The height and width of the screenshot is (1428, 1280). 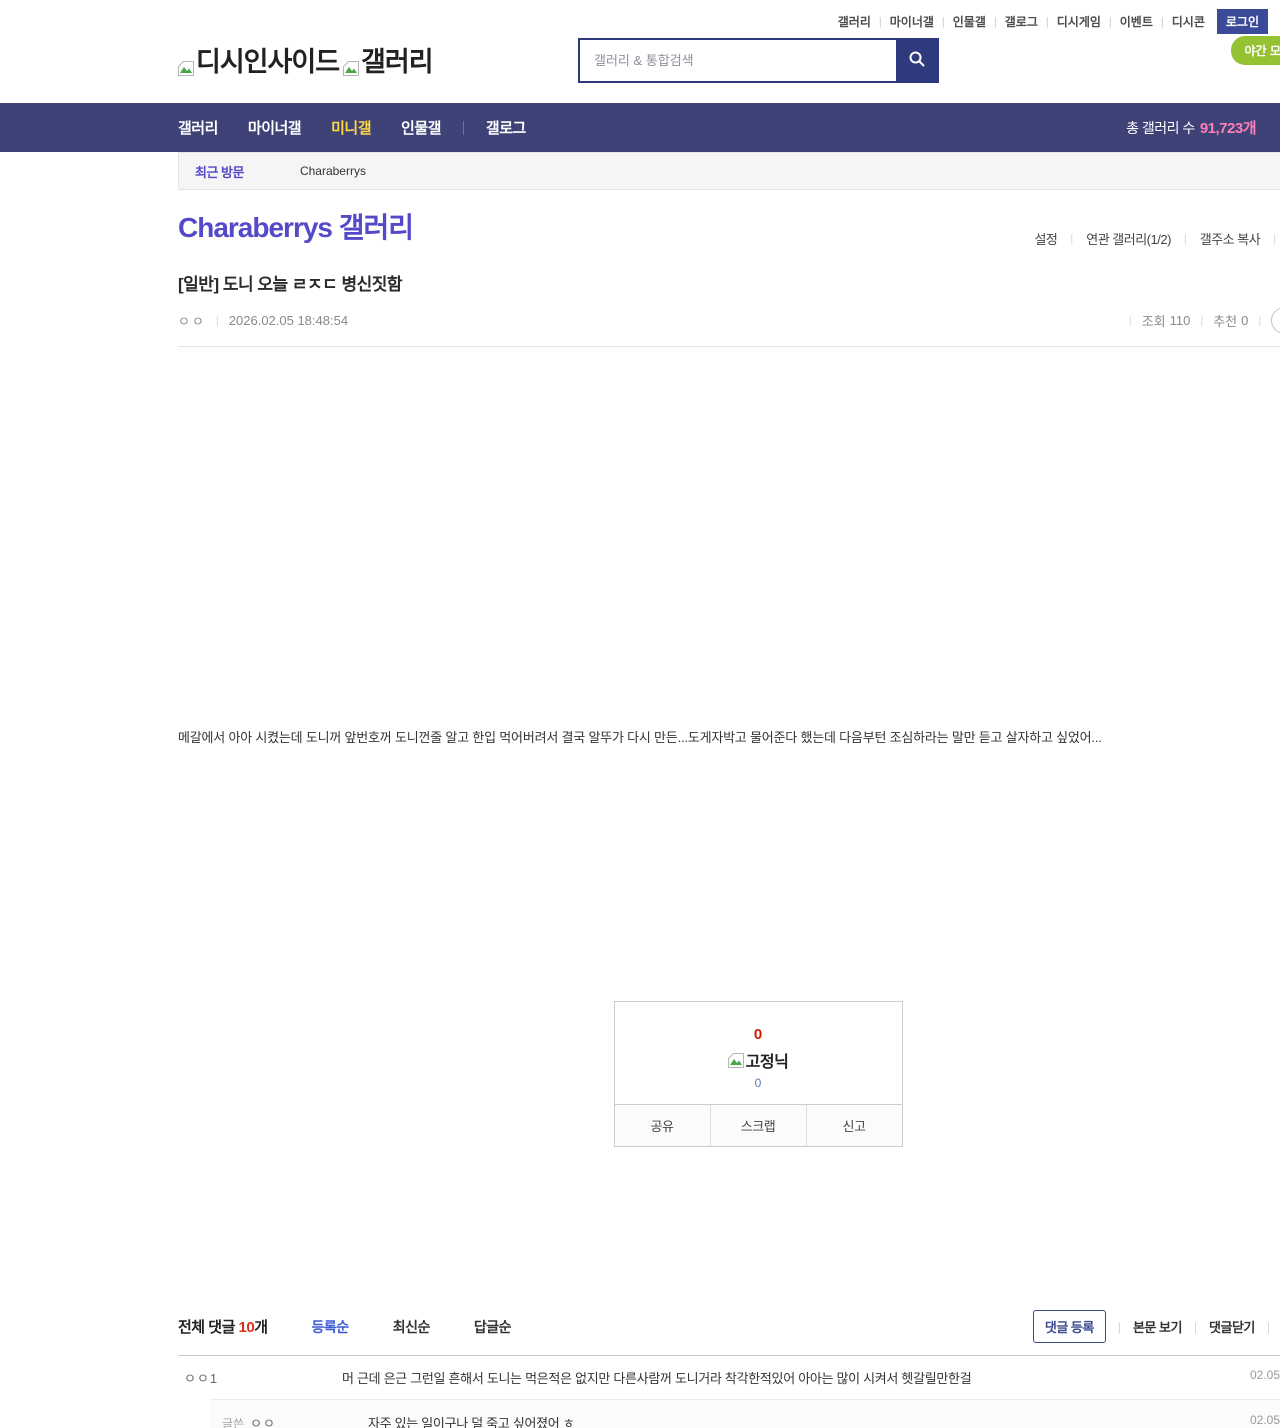 I want to click on recommend-button: 고정닉, so click(x=758, y=1060).